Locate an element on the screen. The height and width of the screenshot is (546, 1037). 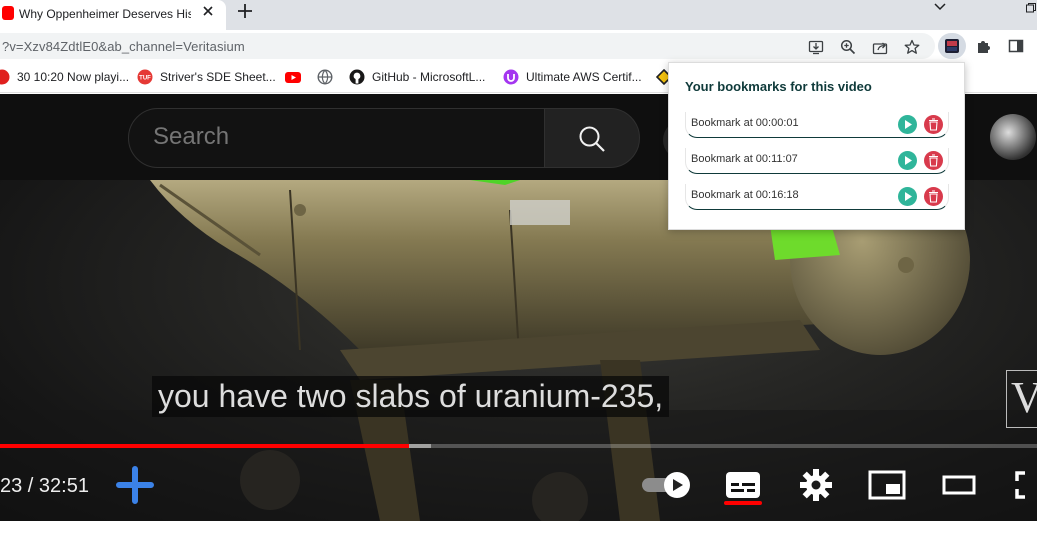
browser-toolbar: ?v=Xzv84ZdtlE0&ab_channel=Veritasium is located at coordinates (518, 45).